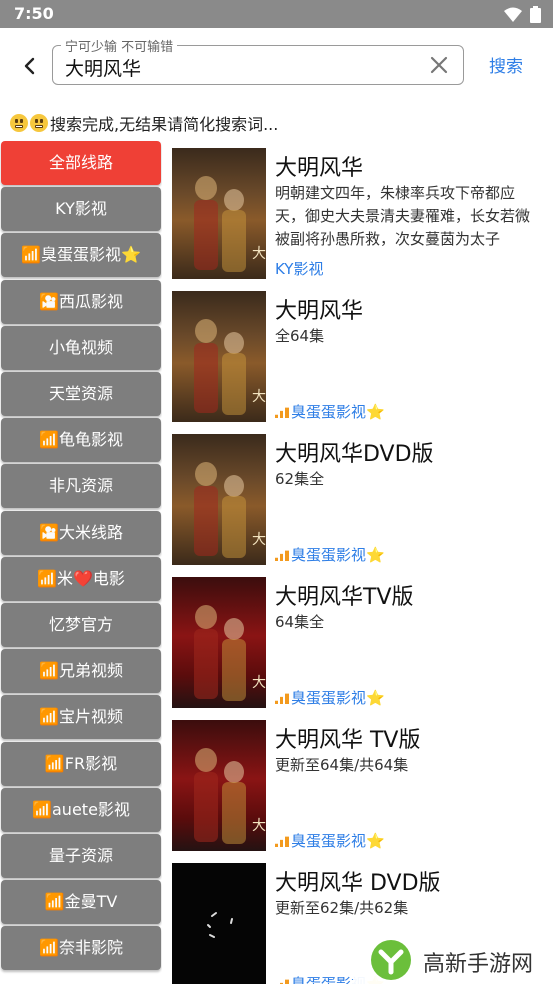  I want to click on search-header: 宁可少输 不可输错 大明风华 搜索, so click(276, 67).